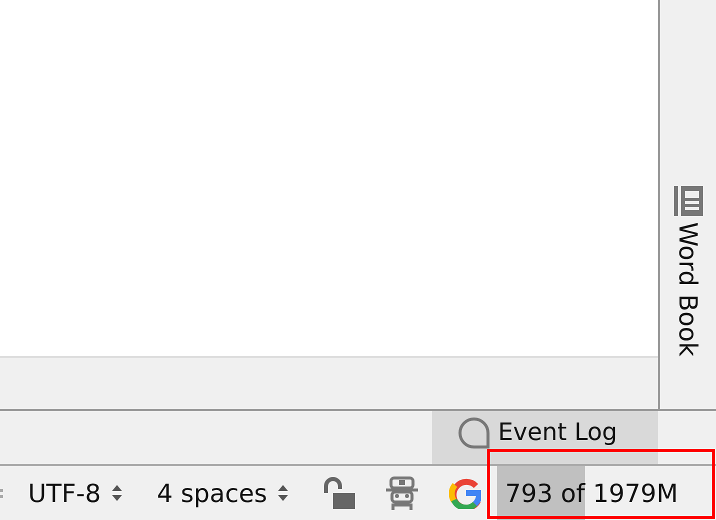 This screenshot has height=520, width=716. I want to click on speech-bubble-icon, so click(474, 432).